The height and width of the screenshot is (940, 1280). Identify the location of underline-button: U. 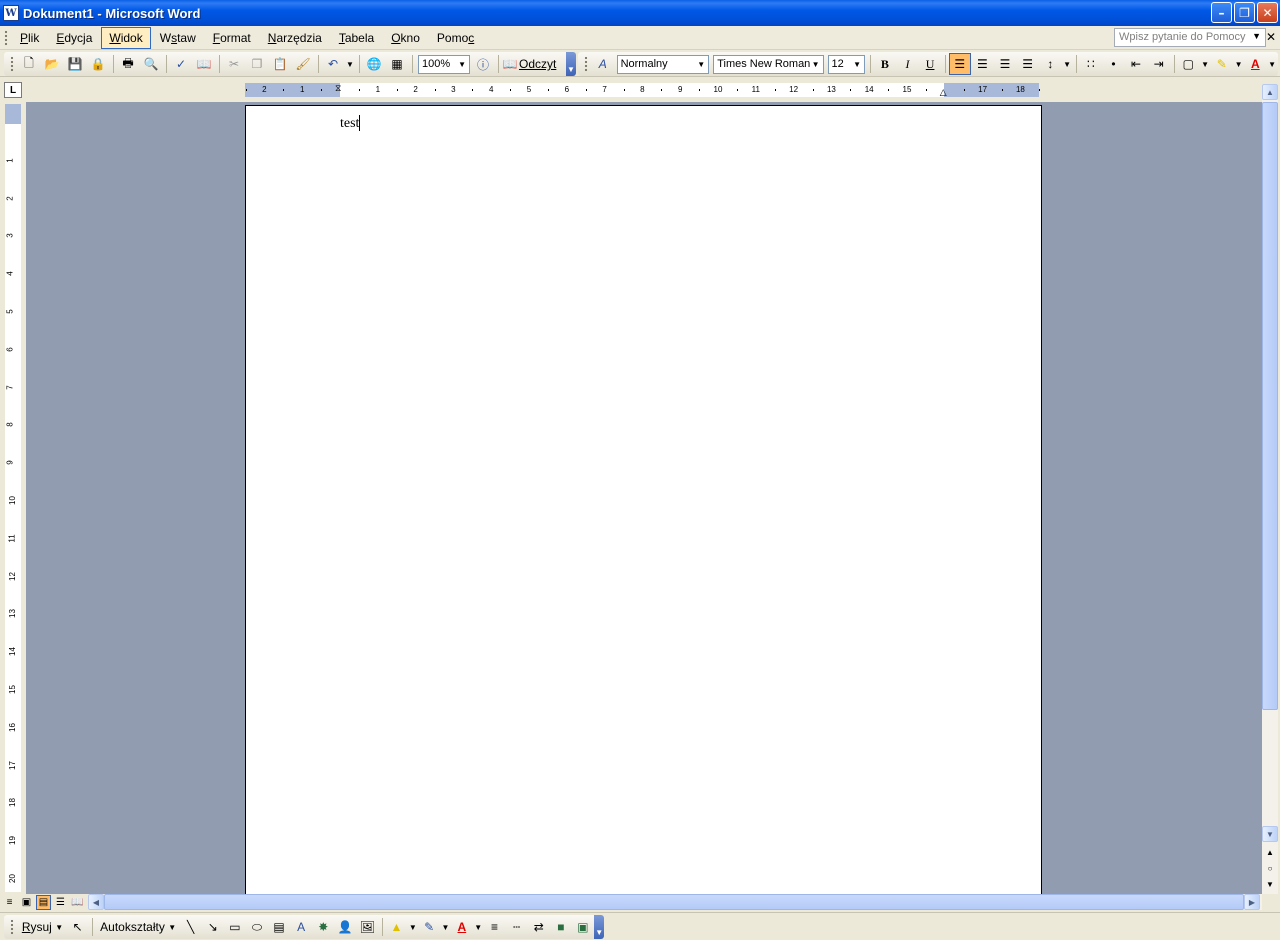
(930, 64).